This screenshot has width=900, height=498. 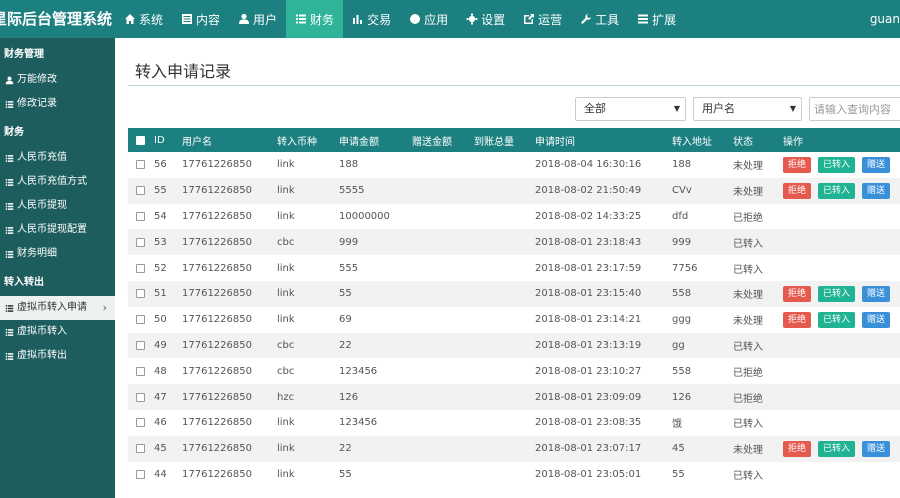 What do you see at coordinates (160, 216) in the screenshot?
I see `cell-id: 54` at bounding box center [160, 216].